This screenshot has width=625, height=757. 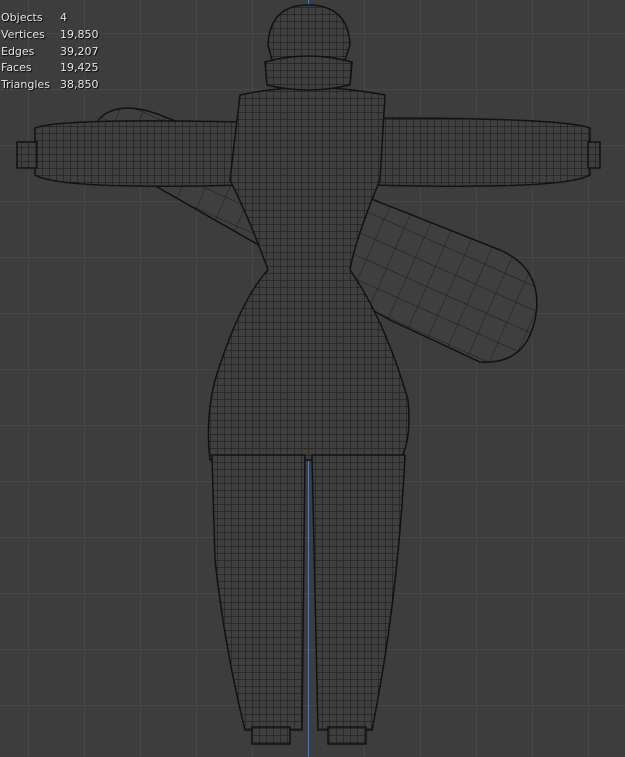 I want to click on stat-edges: Edges 39,207, so click(x=50, y=51).